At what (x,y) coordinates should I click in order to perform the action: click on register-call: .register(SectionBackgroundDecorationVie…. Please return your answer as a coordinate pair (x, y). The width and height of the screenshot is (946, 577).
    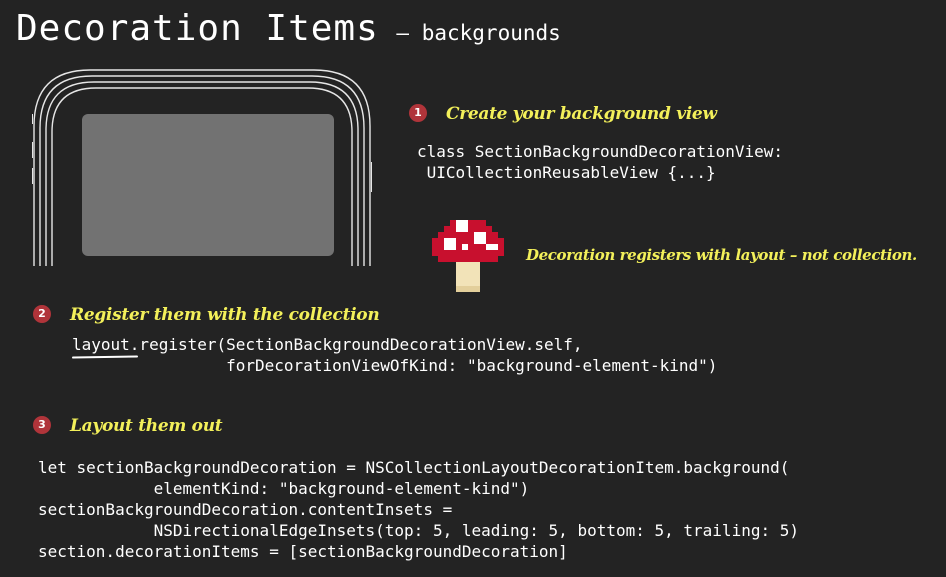
    Looking at the image, I should click on (423, 355).